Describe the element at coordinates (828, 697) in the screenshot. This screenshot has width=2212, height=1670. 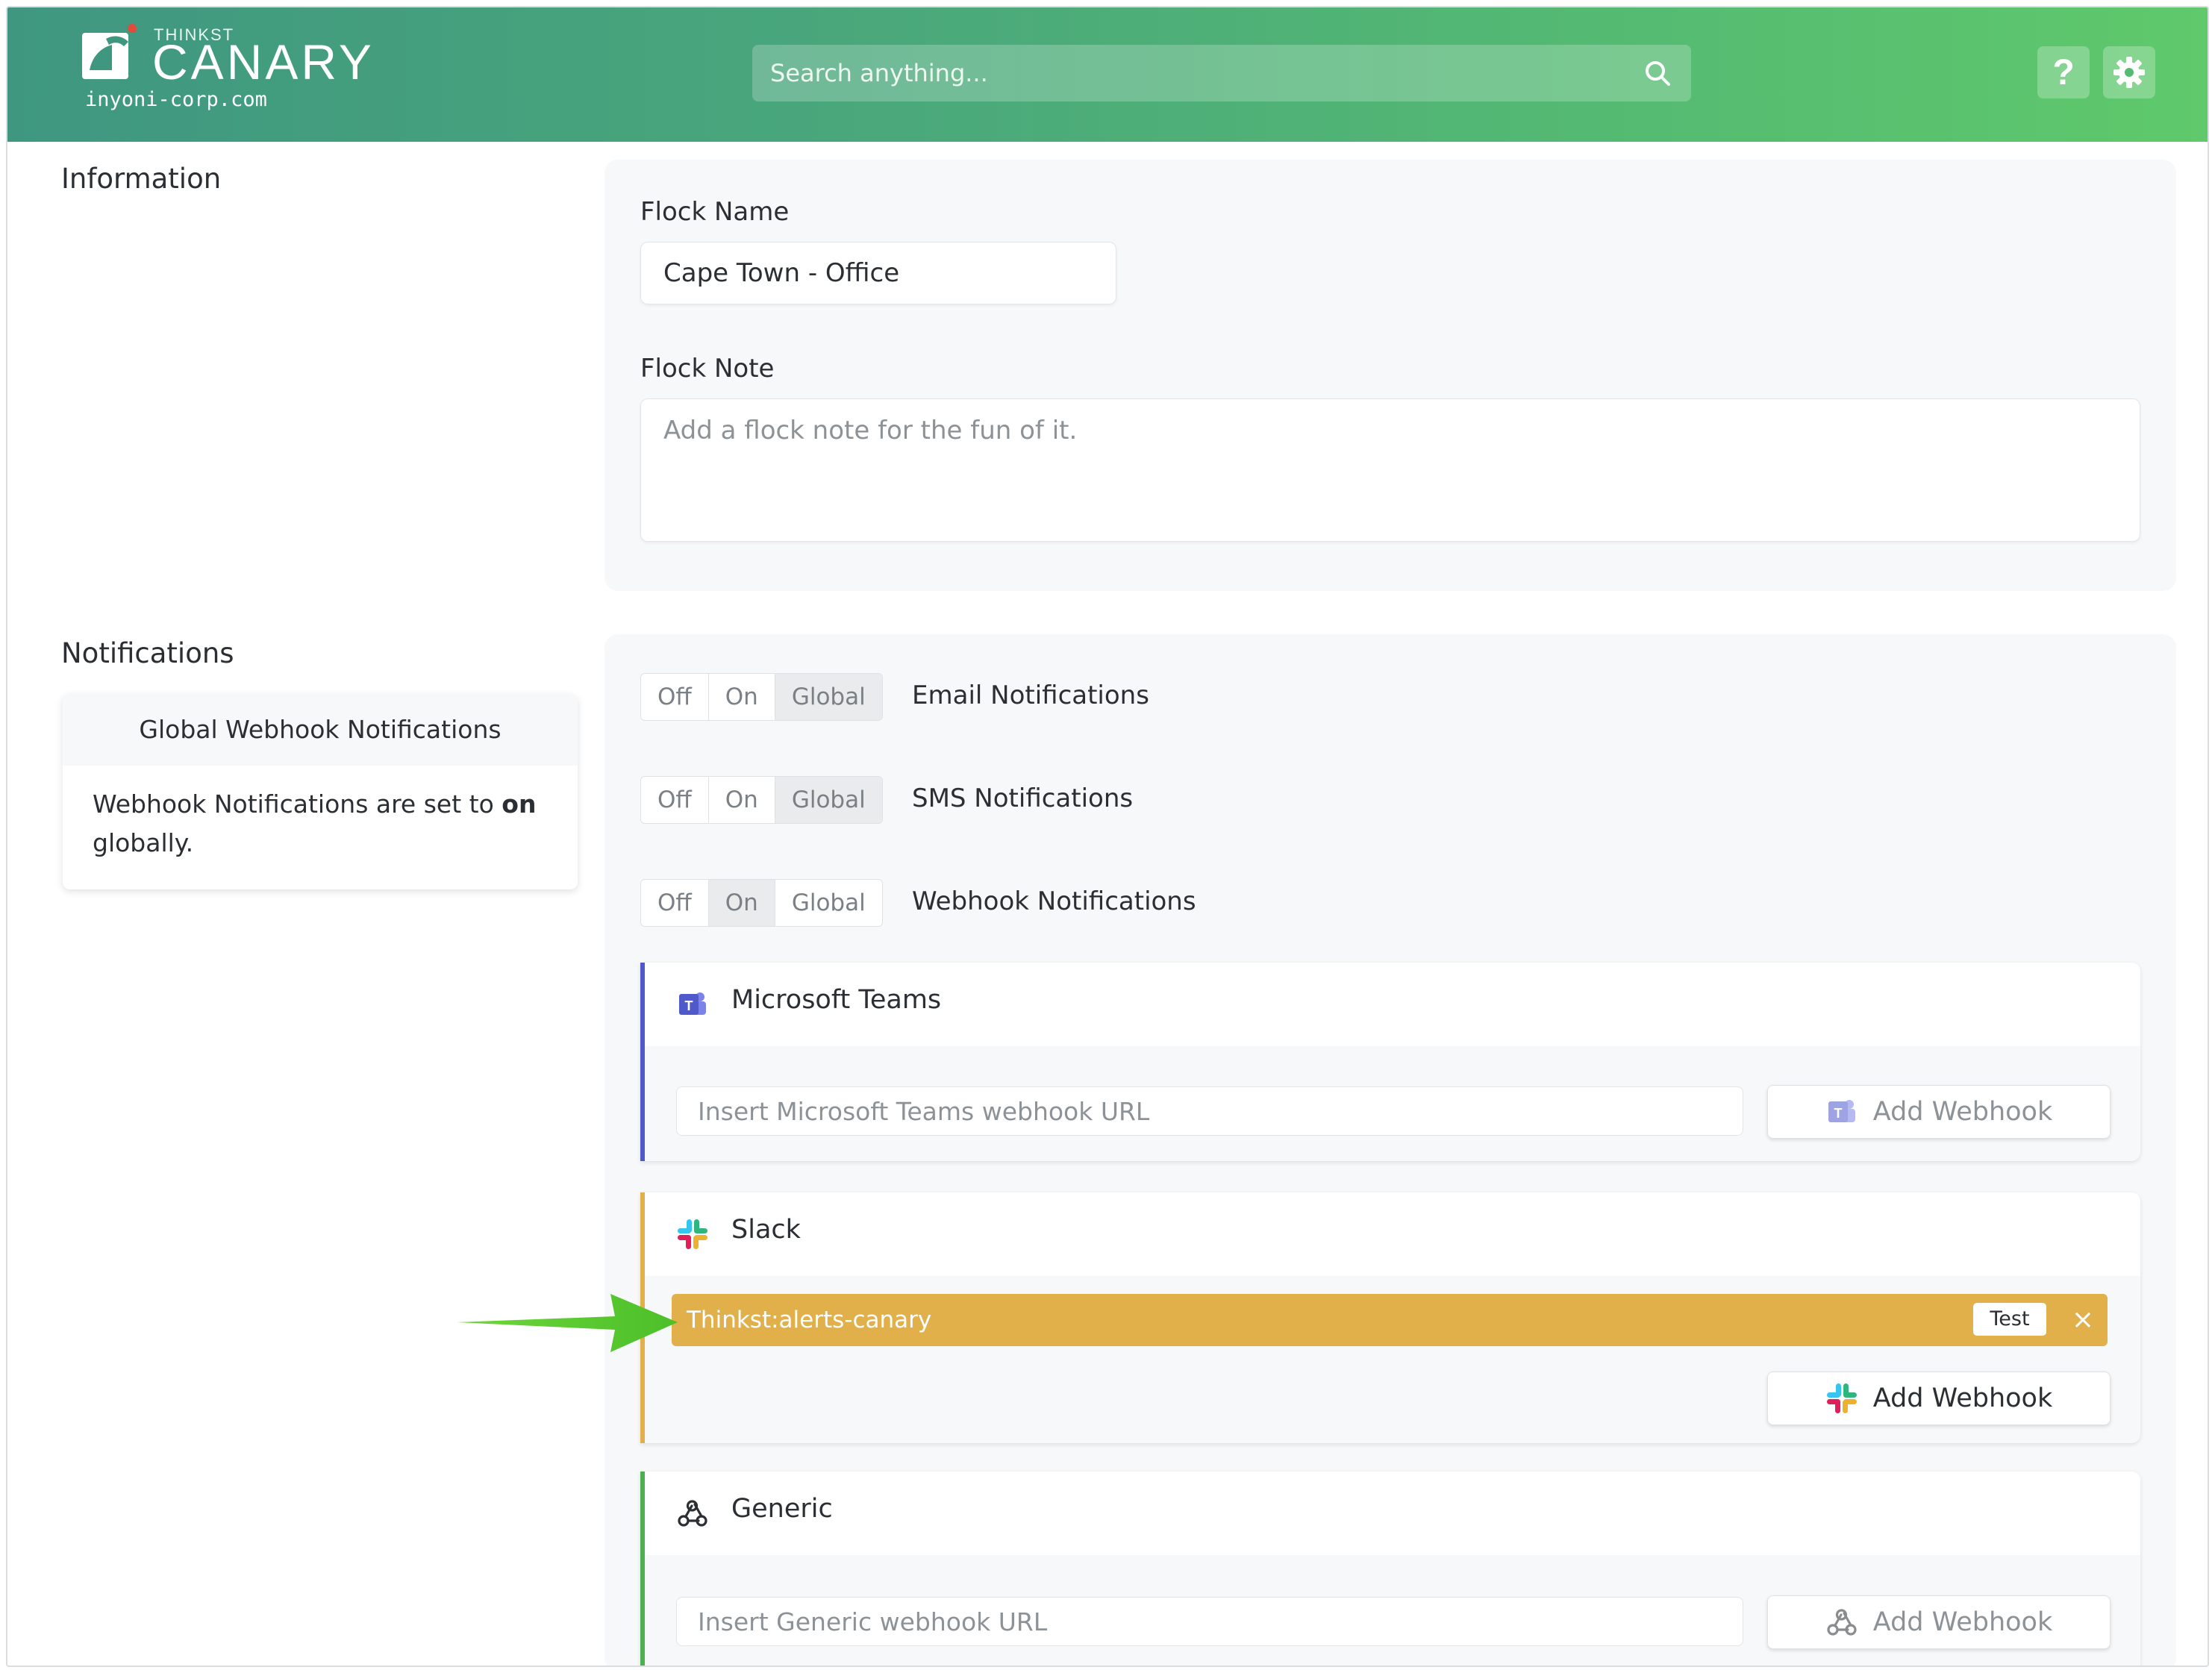
I see `email-global-option: Global` at that location.